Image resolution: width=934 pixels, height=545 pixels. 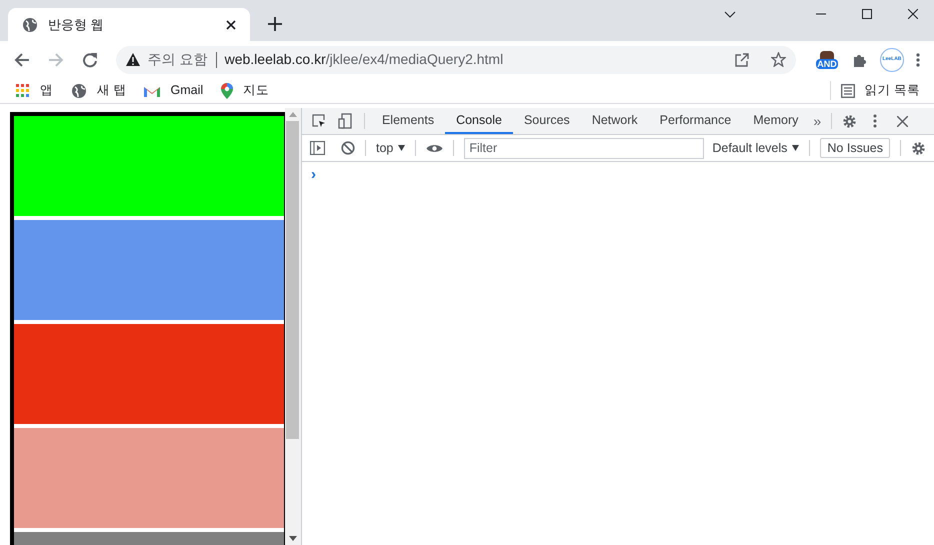 I want to click on console-prompt: ›, so click(x=313, y=174).